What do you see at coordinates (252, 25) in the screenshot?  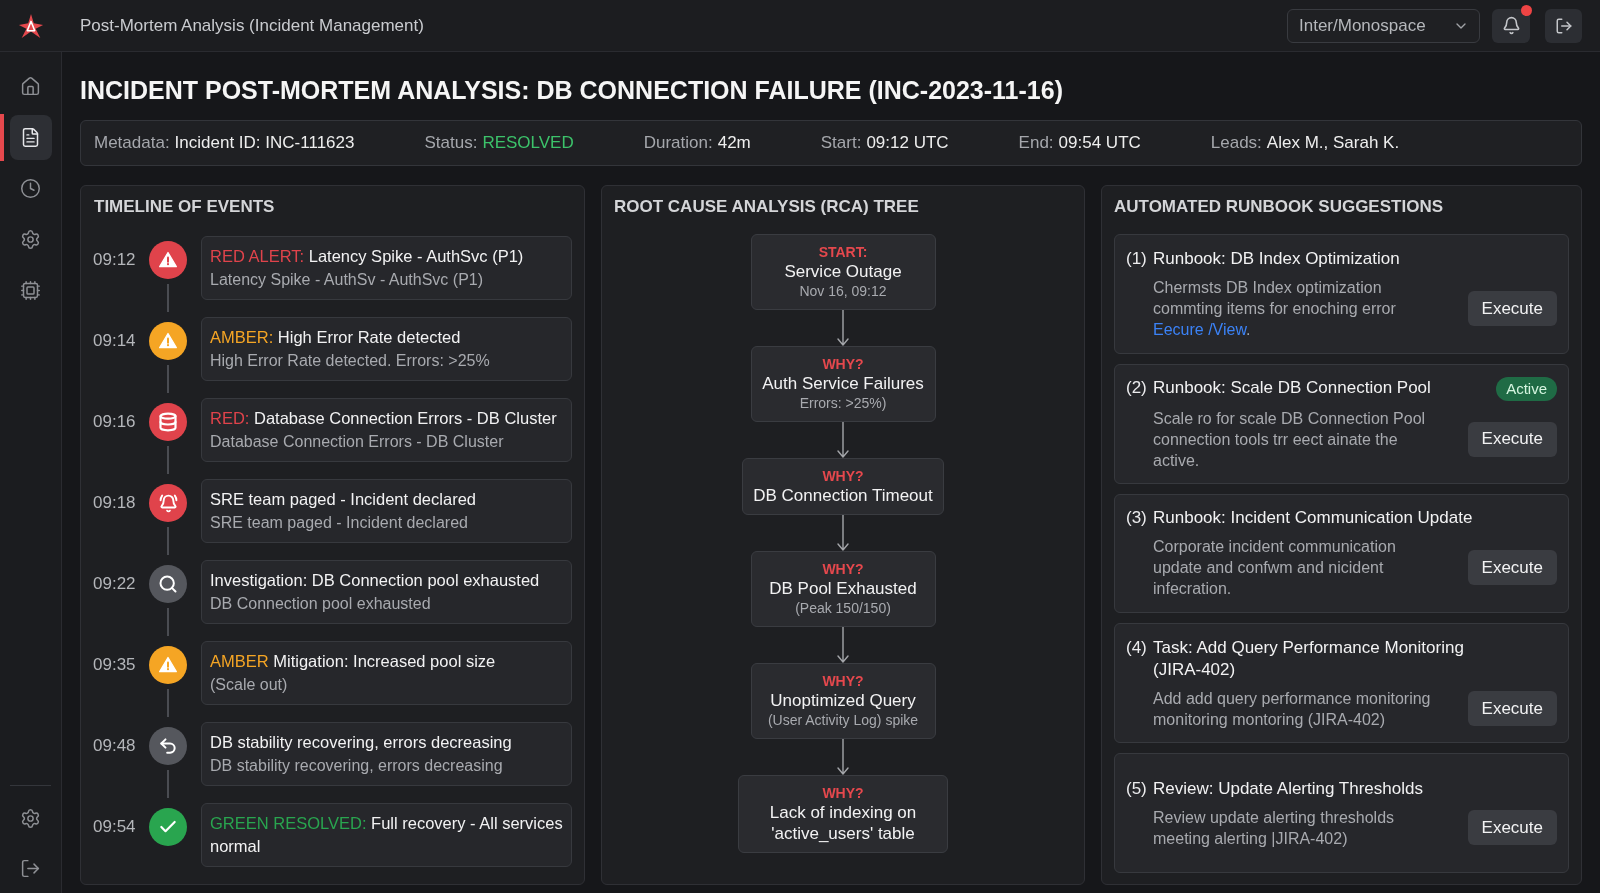 I see `app-title: Post-Mortem Analysis (Incident Management)` at bounding box center [252, 25].